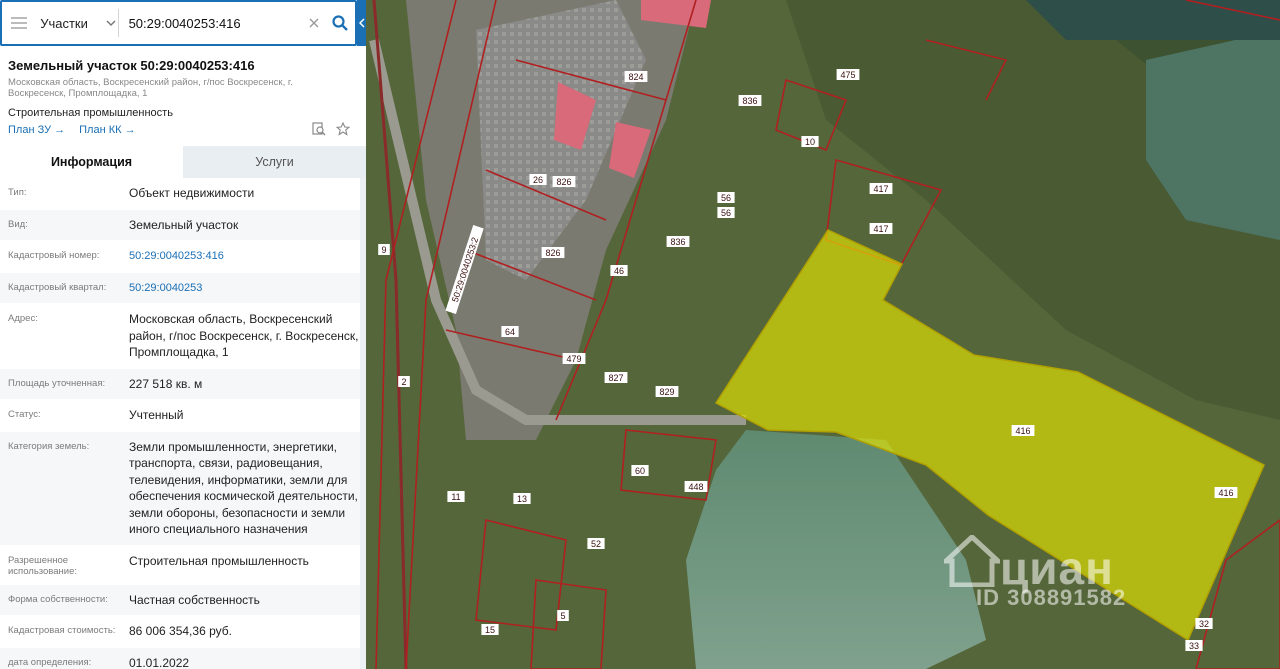 The width and height of the screenshot is (1280, 669). I want to click on plot-label: 52, so click(596, 544).